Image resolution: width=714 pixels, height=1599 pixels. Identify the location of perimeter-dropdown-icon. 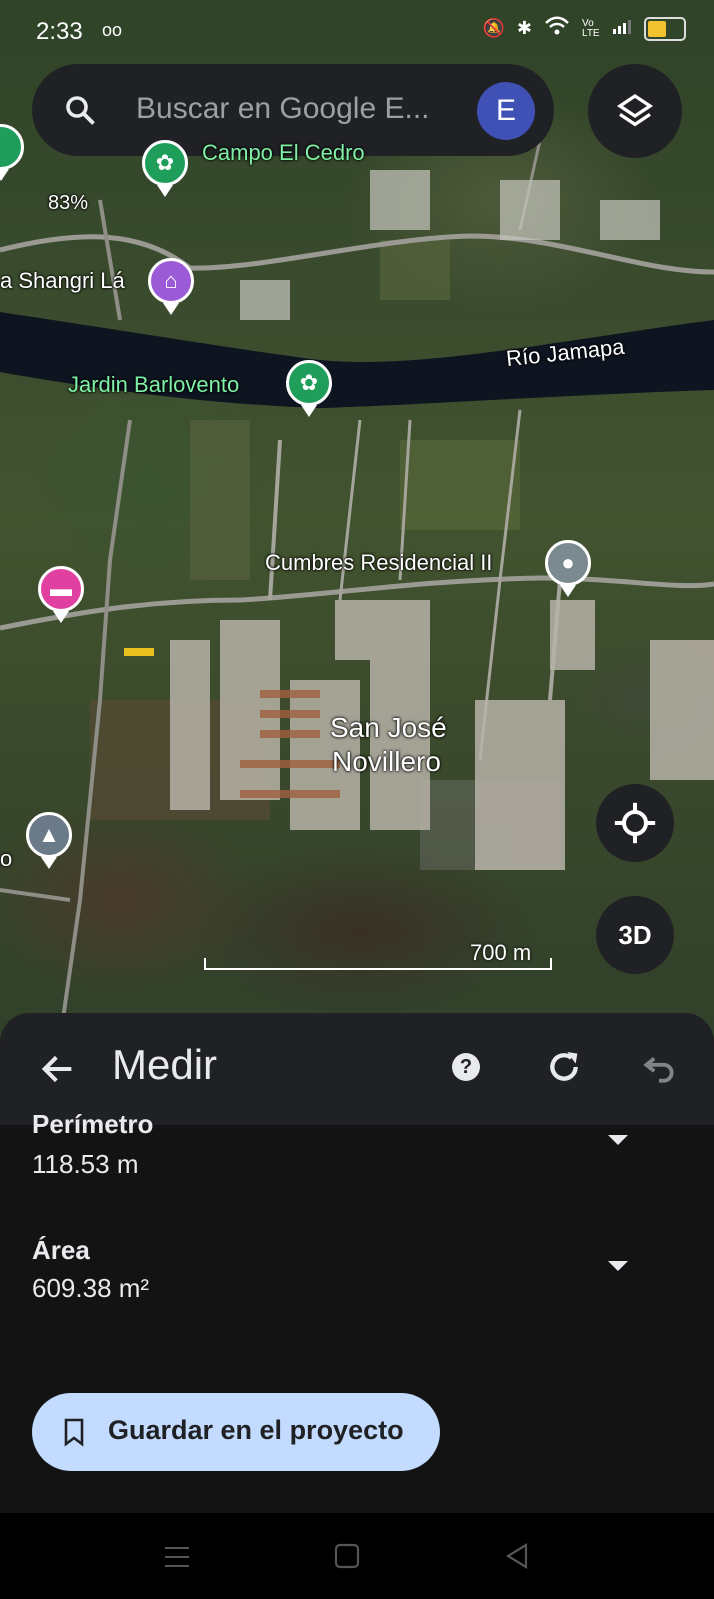
(618, 1140).